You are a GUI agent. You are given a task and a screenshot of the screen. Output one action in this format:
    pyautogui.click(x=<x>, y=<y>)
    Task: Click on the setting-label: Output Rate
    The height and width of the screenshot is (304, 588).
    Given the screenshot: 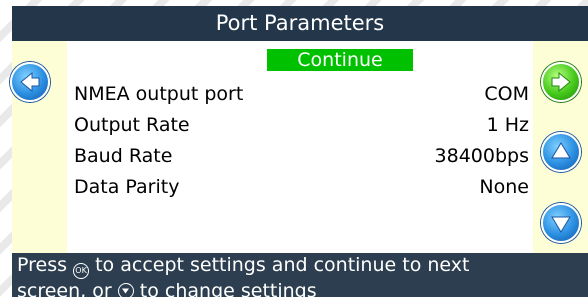 What is the action you would take?
    pyautogui.click(x=132, y=125)
    